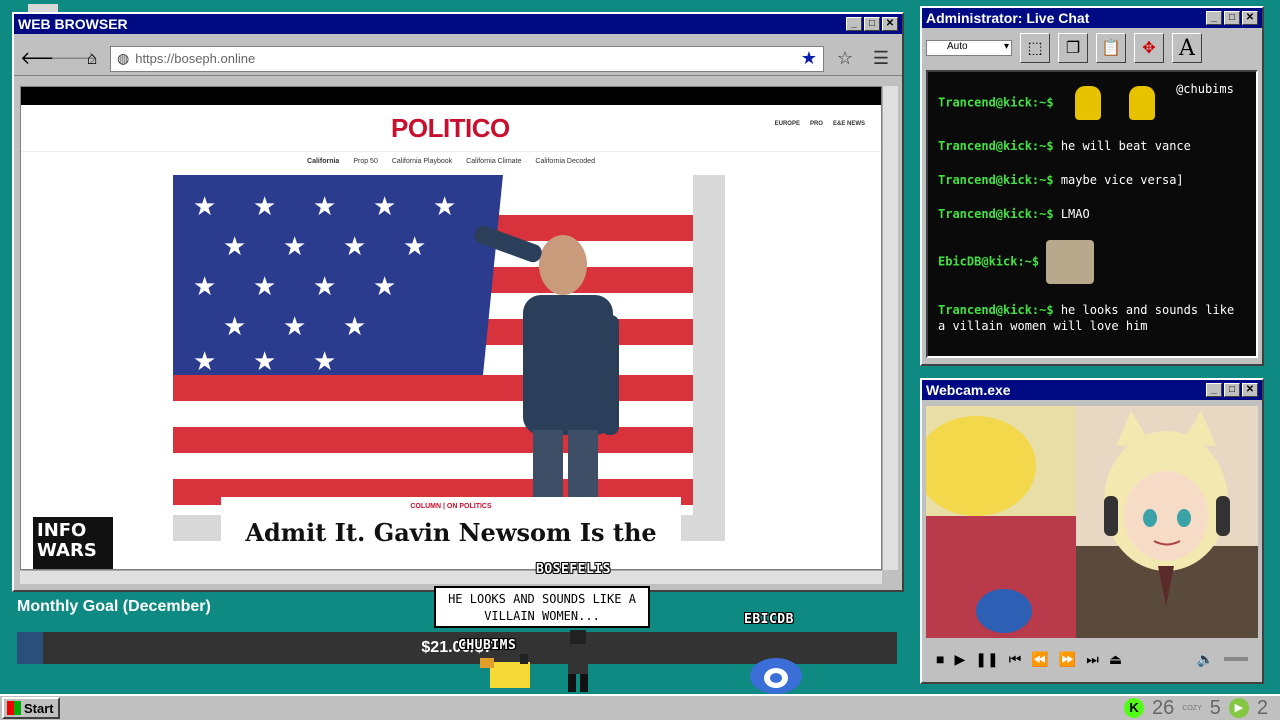 The height and width of the screenshot is (720, 1280). Describe the element at coordinates (92, 58) in the screenshot. I see `home-icon: ⌂` at that location.